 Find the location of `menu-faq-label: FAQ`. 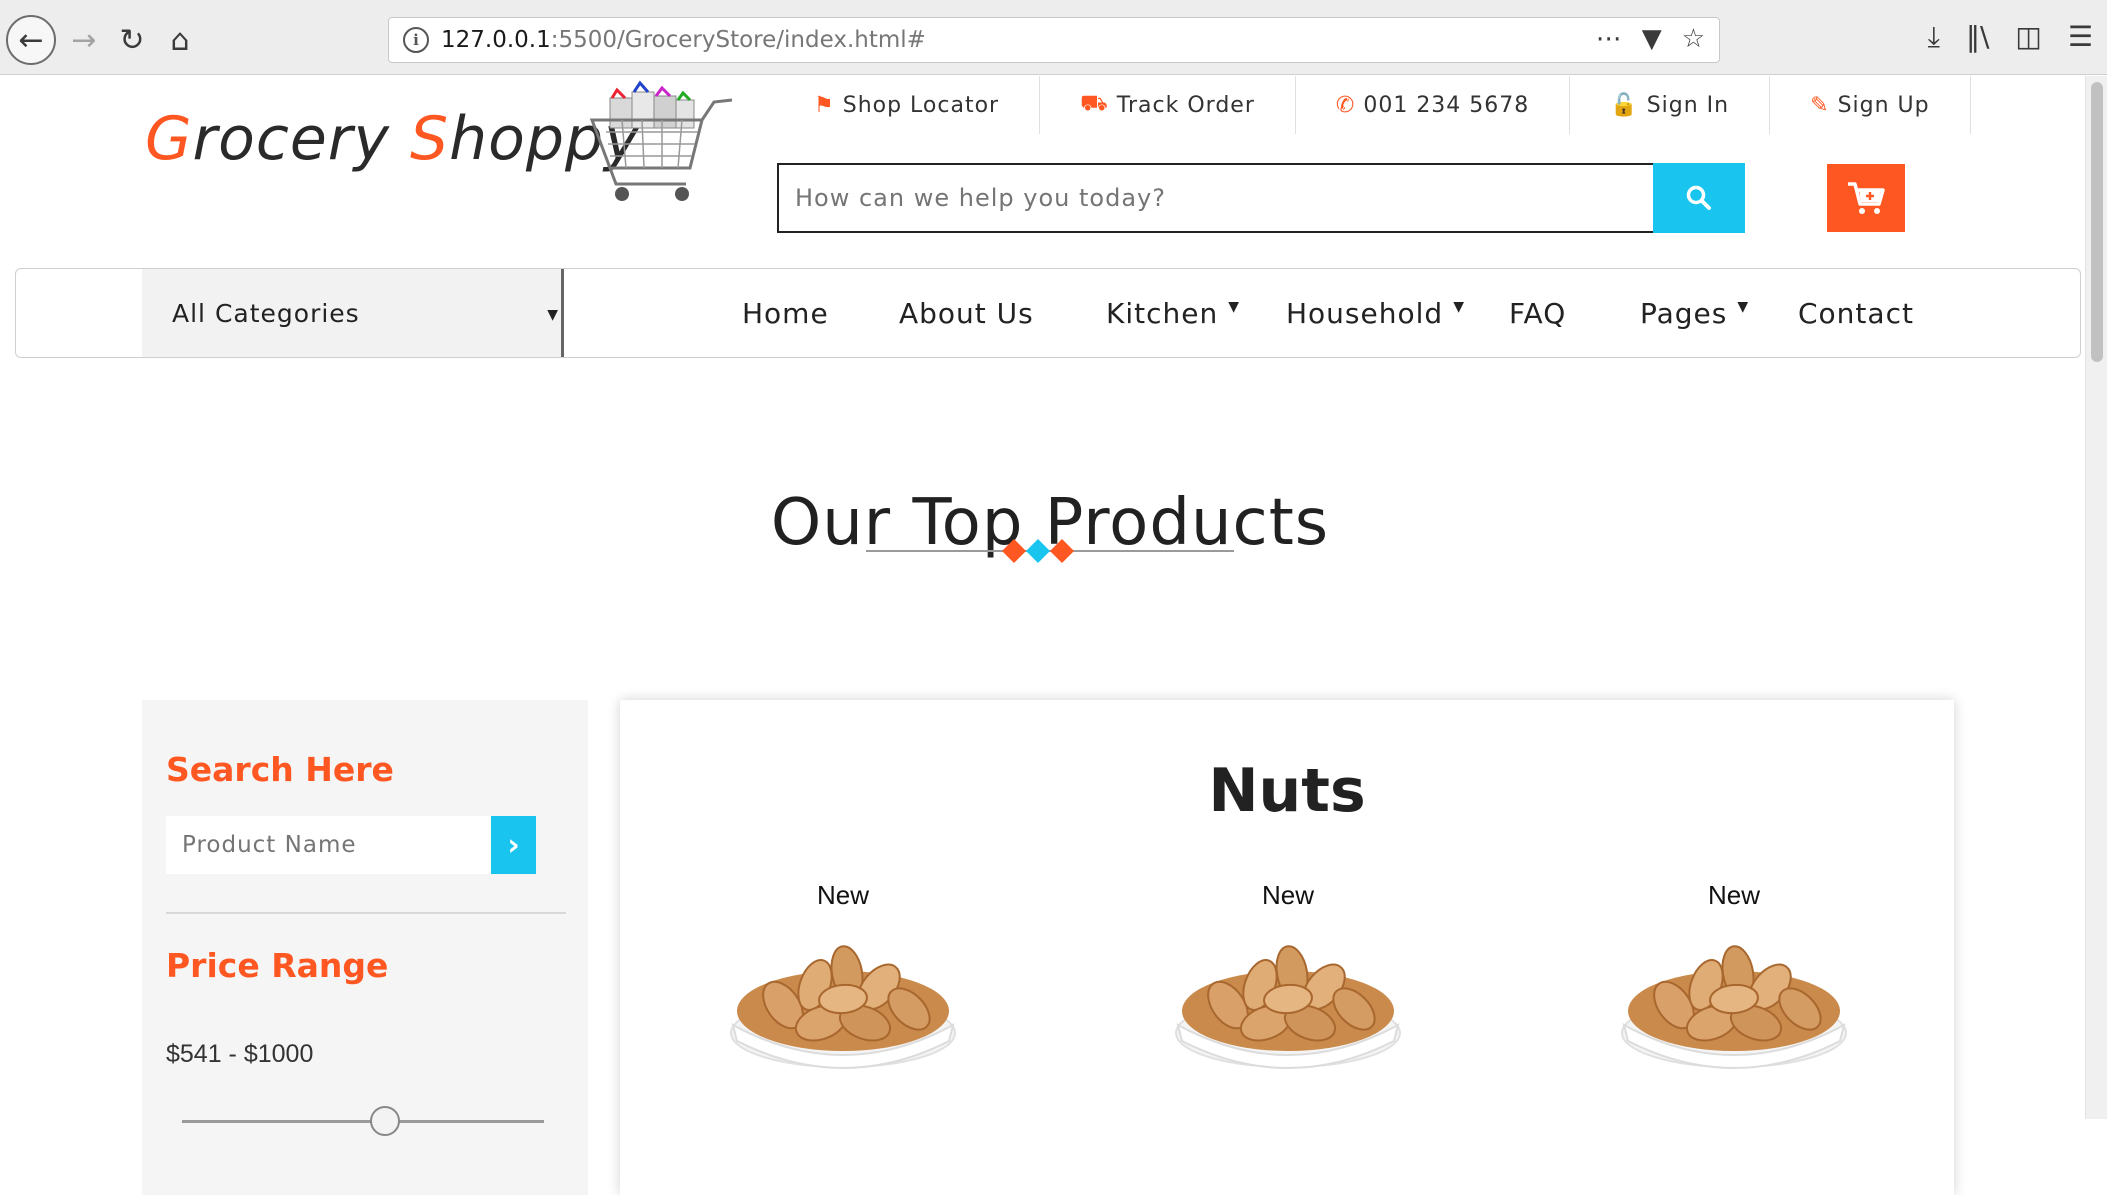

menu-faq-label: FAQ is located at coordinates (1538, 313).